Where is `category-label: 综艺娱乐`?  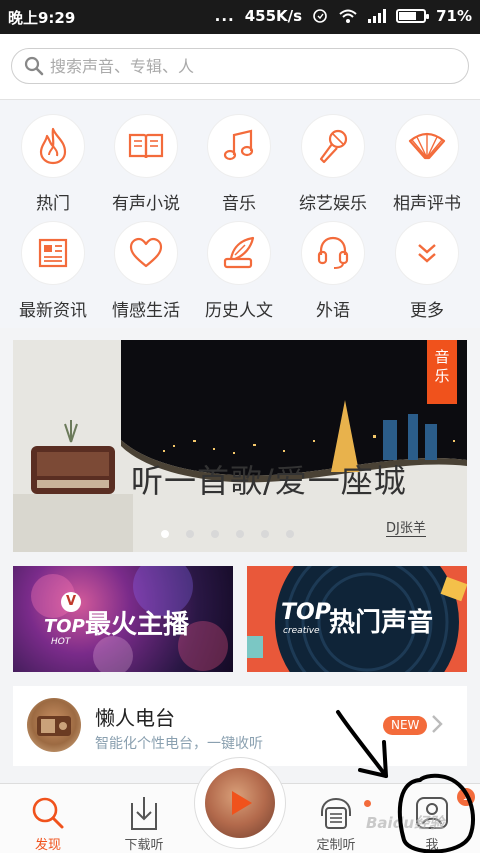 category-label: 综艺娱乐 is located at coordinates (333, 204).